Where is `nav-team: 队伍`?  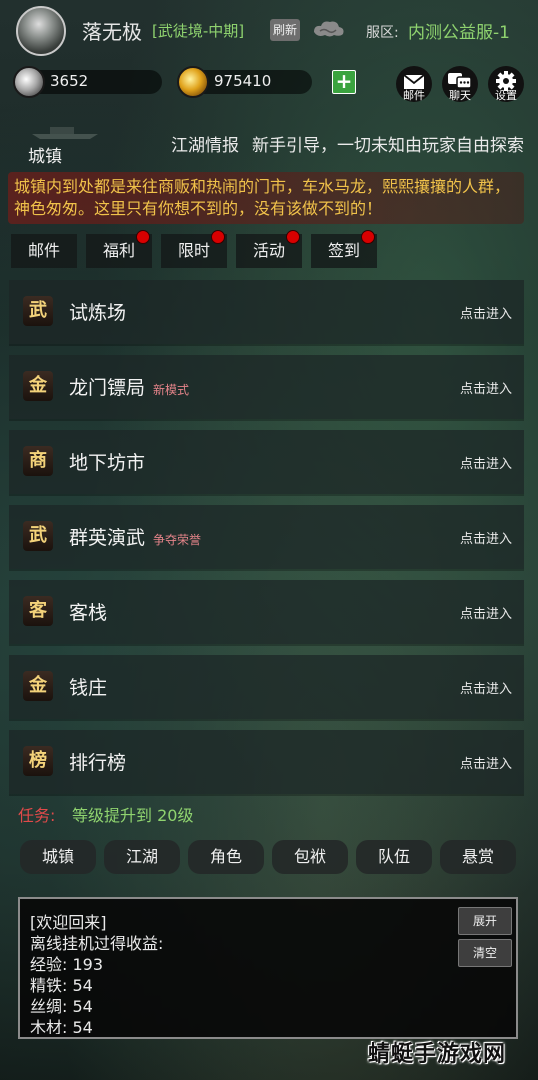 nav-team: 队伍 is located at coordinates (394, 857).